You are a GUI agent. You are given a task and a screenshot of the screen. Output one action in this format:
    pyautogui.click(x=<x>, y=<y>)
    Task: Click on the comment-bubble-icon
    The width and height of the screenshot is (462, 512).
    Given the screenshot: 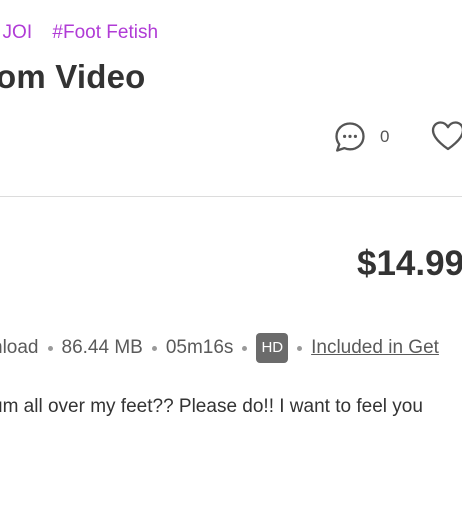 What is the action you would take?
    pyautogui.click(x=350, y=137)
    